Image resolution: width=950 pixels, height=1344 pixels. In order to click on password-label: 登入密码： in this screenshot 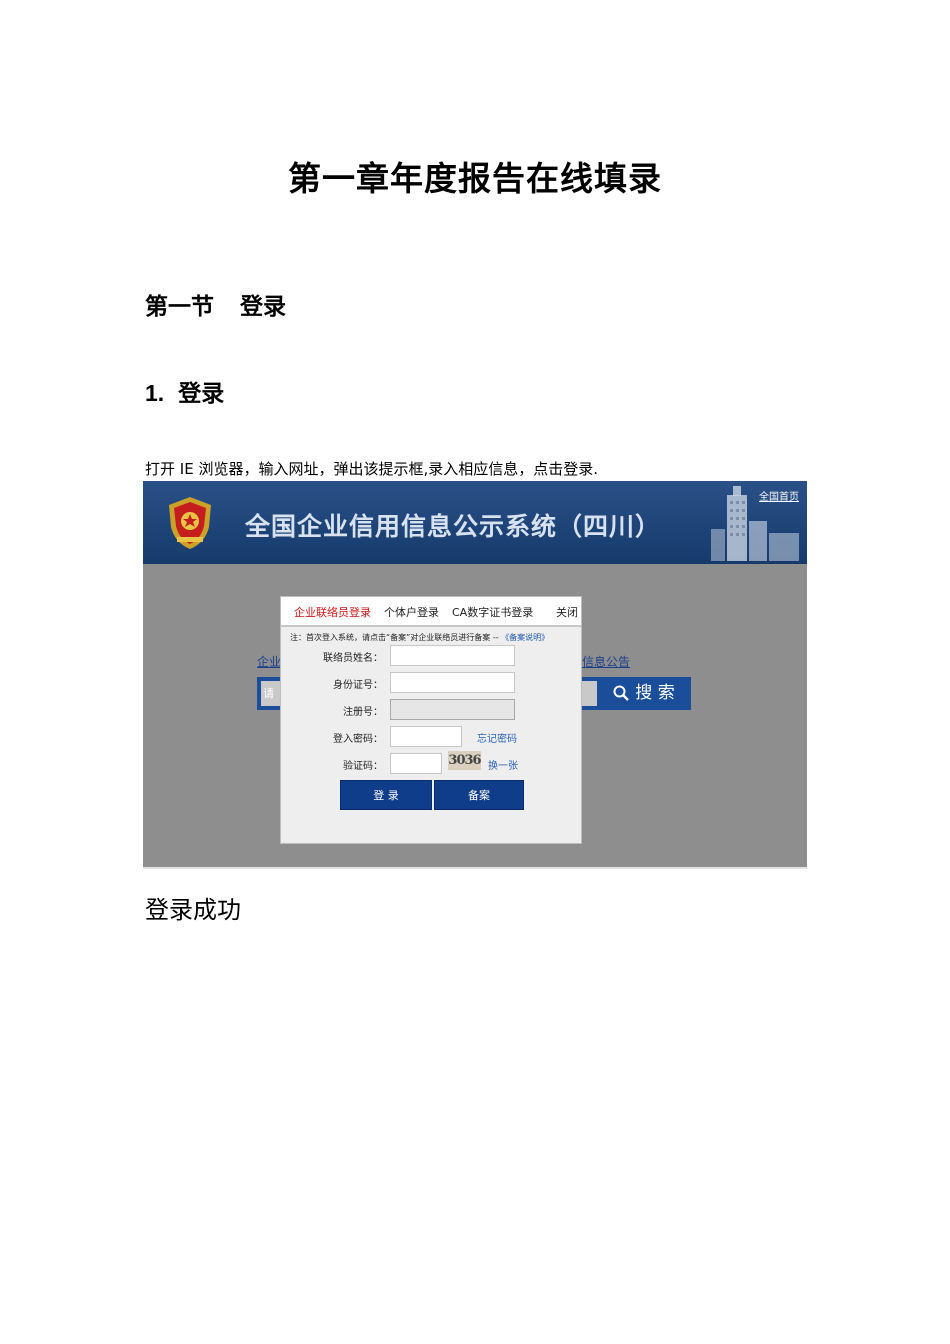, I will do `click(358, 739)`.